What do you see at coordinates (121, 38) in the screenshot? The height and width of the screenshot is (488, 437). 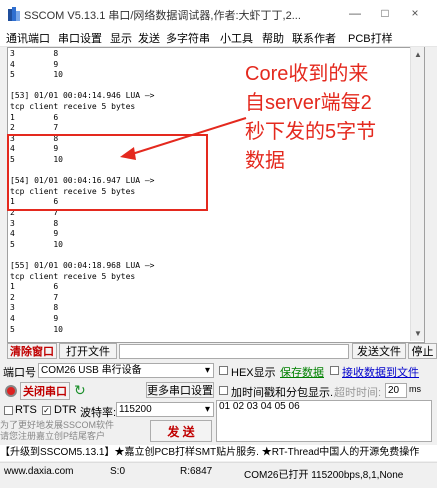 I see `menu-display: 显示` at bounding box center [121, 38].